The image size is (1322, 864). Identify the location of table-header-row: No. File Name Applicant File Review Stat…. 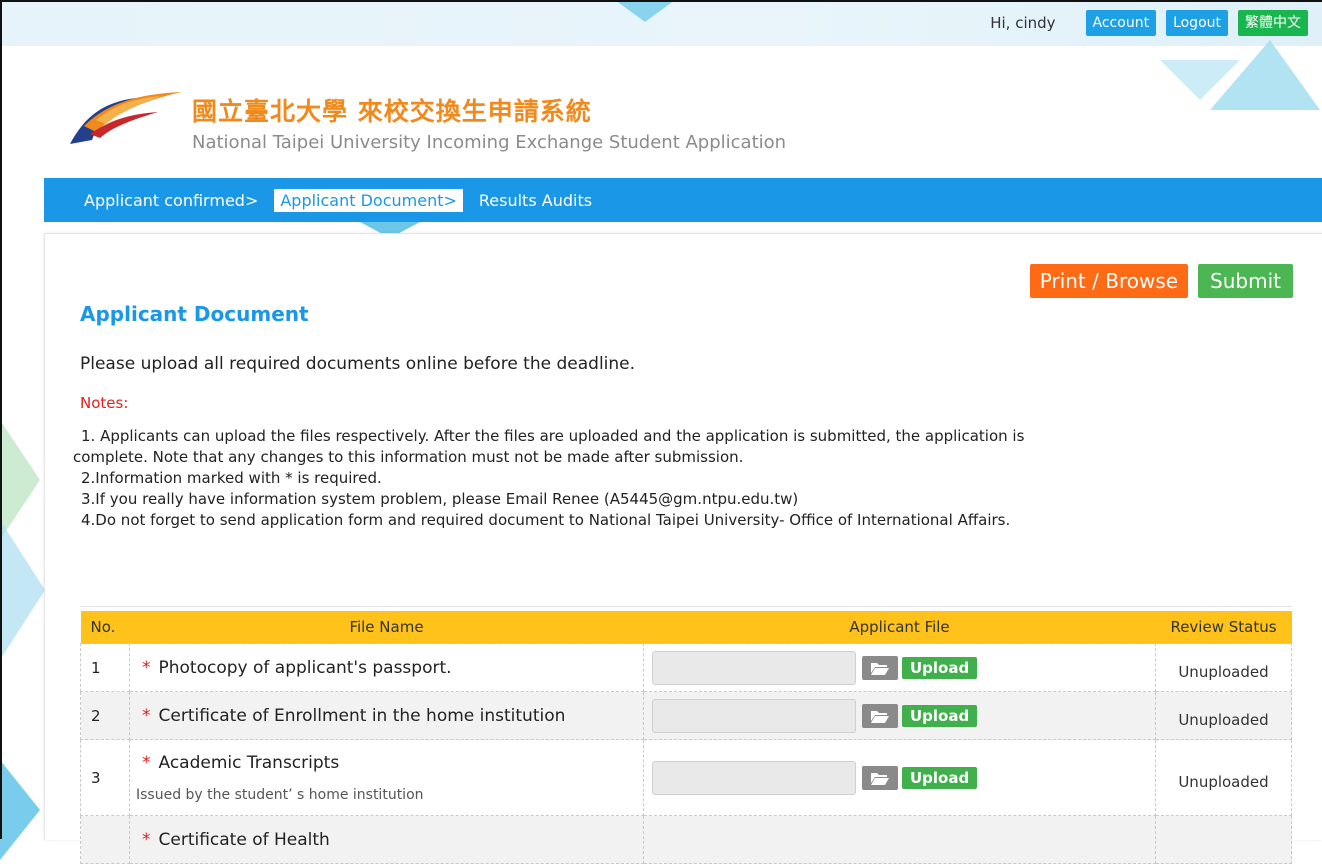
(686, 627).